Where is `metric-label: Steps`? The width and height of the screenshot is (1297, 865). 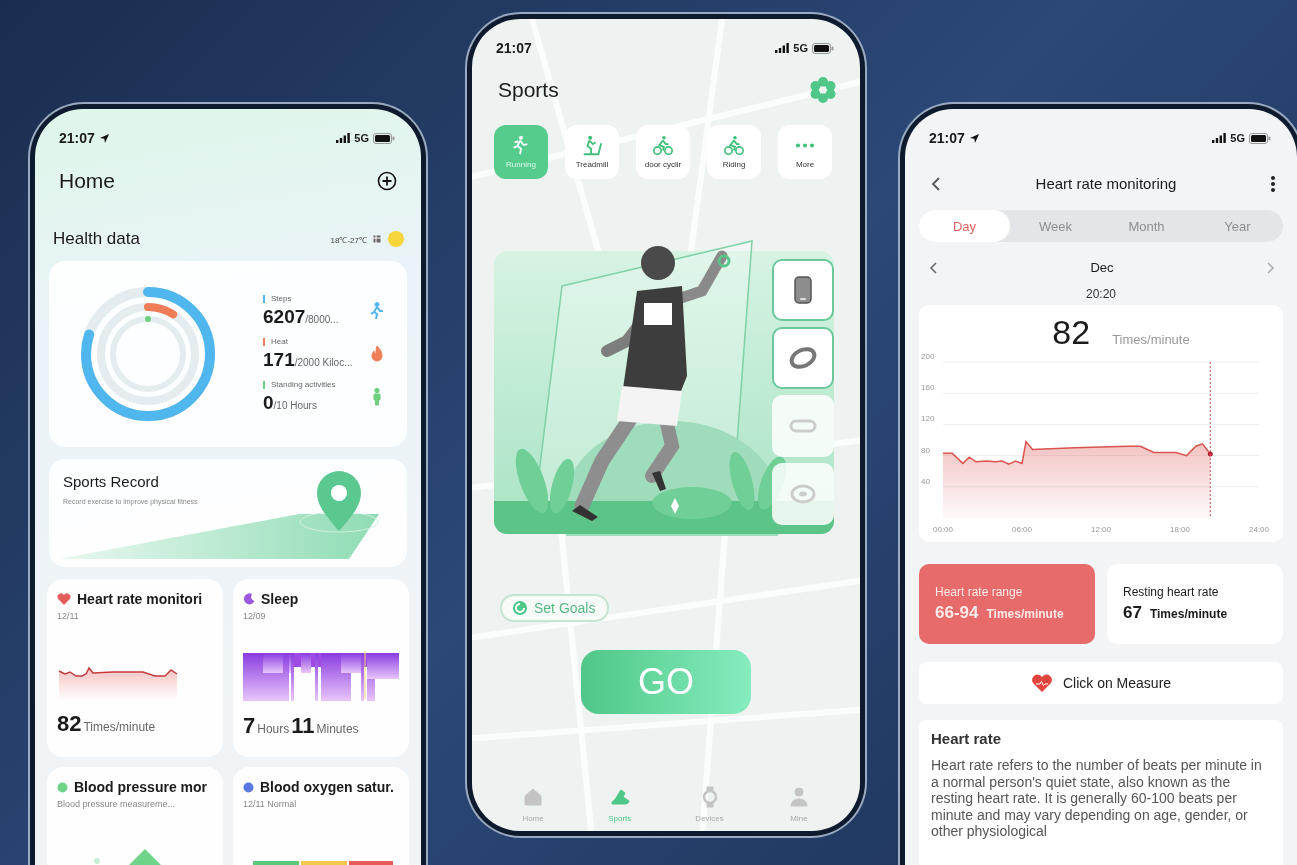 metric-label: Steps is located at coordinates (281, 298).